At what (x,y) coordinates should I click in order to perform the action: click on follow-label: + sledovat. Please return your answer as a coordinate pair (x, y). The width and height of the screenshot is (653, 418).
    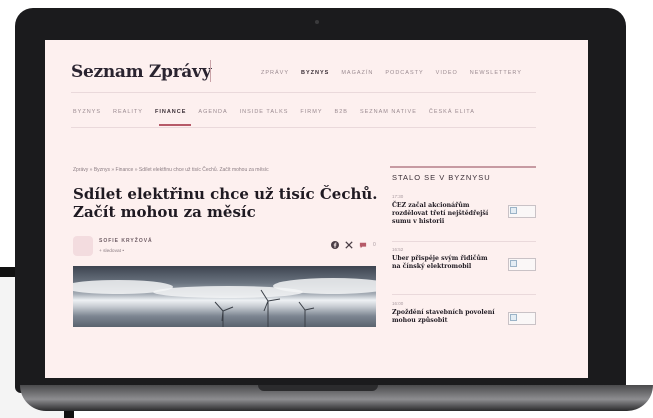
    Looking at the image, I should click on (110, 251).